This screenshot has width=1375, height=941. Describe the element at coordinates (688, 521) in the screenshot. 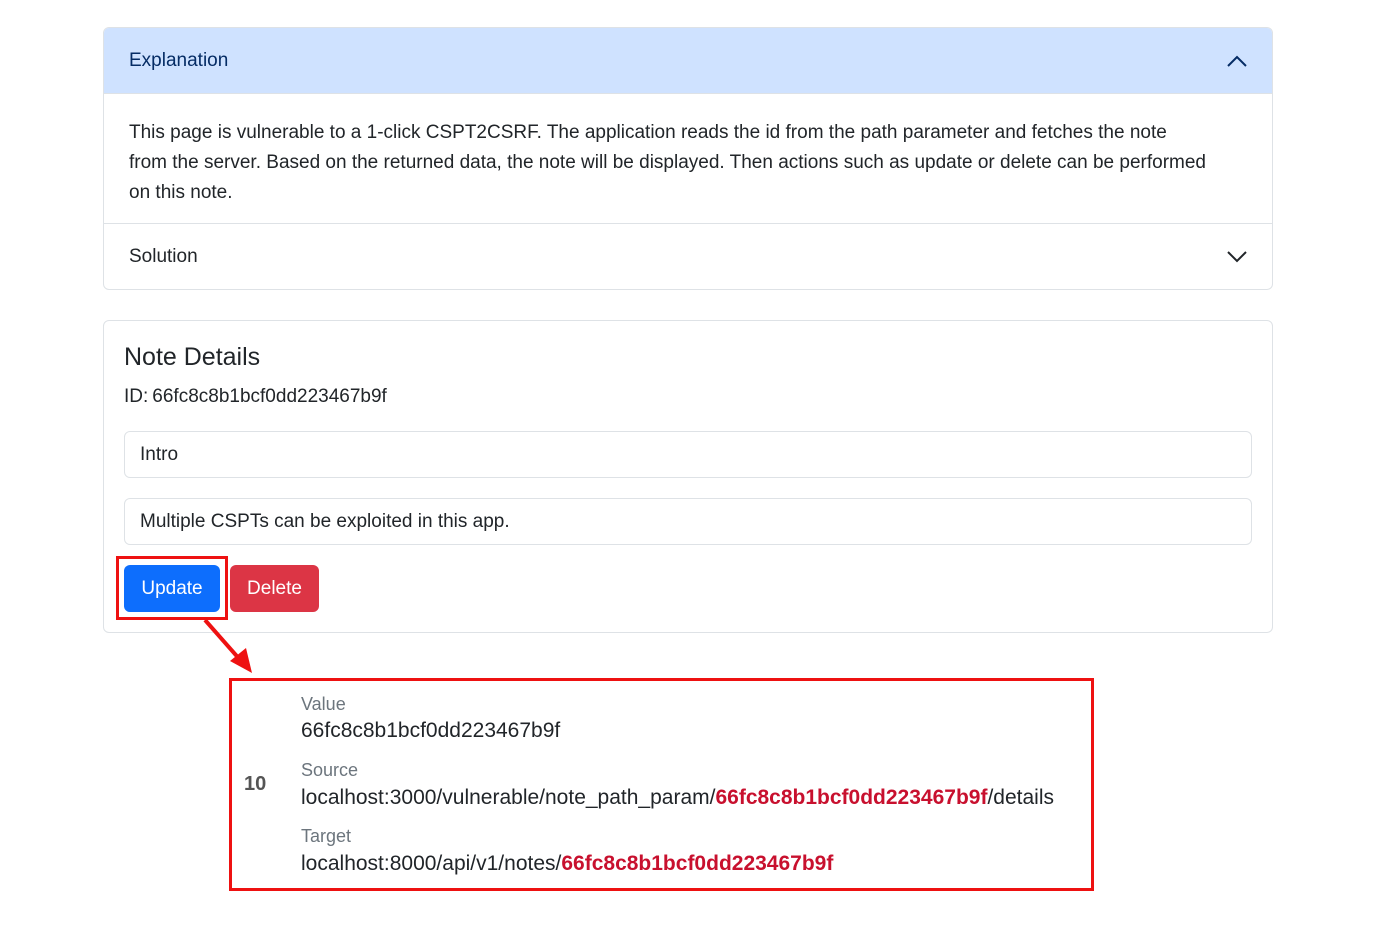

I see `note-content-input` at that location.